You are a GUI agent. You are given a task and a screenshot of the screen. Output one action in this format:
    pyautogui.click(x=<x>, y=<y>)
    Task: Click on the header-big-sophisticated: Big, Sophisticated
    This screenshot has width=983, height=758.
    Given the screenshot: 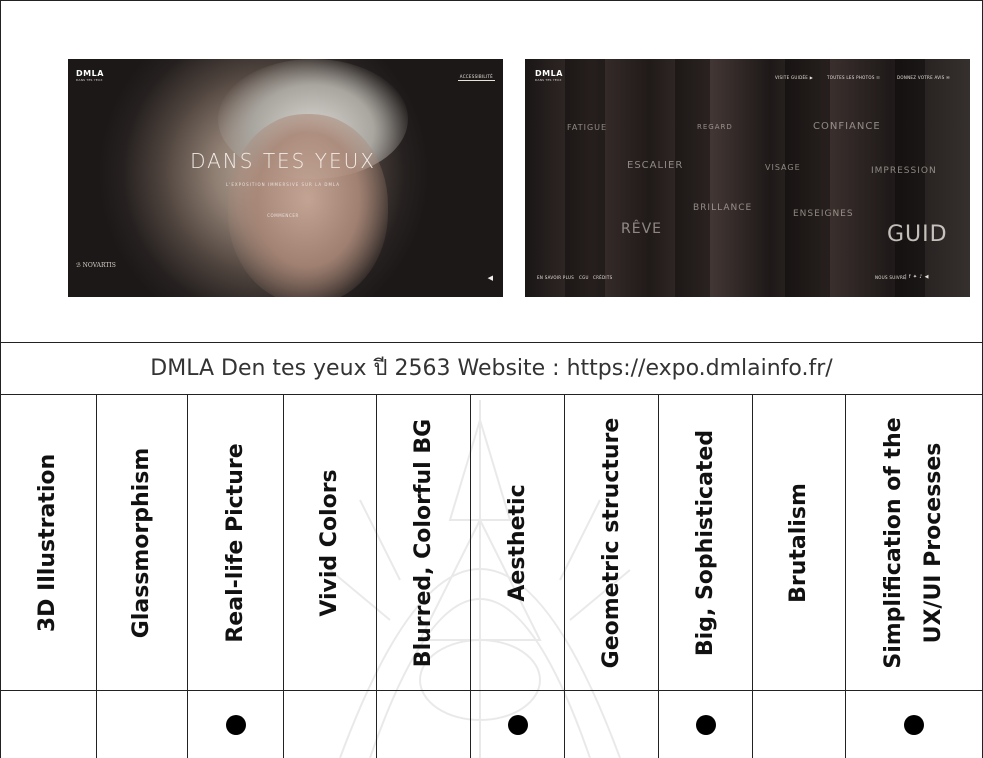 What is the action you would take?
    pyautogui.click(x=705, y=542)
    